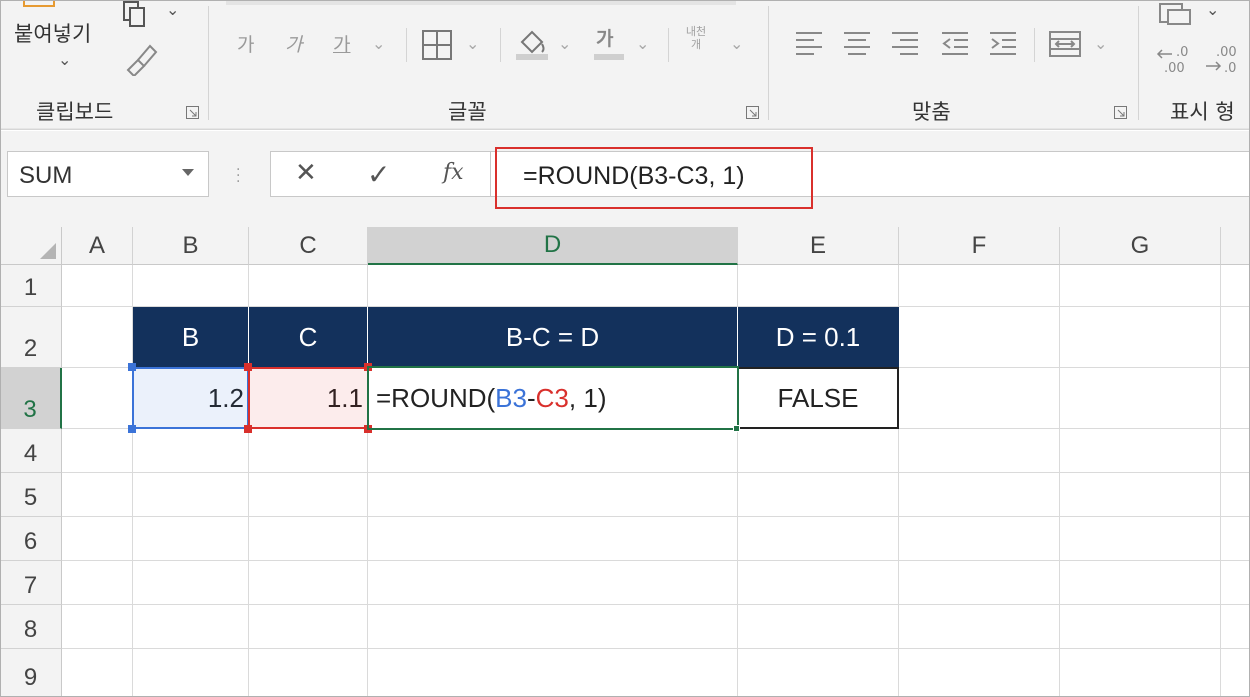 The height and width of the screenshot is (697, 1250). I want to click on cell-e5, so click(818, 495).